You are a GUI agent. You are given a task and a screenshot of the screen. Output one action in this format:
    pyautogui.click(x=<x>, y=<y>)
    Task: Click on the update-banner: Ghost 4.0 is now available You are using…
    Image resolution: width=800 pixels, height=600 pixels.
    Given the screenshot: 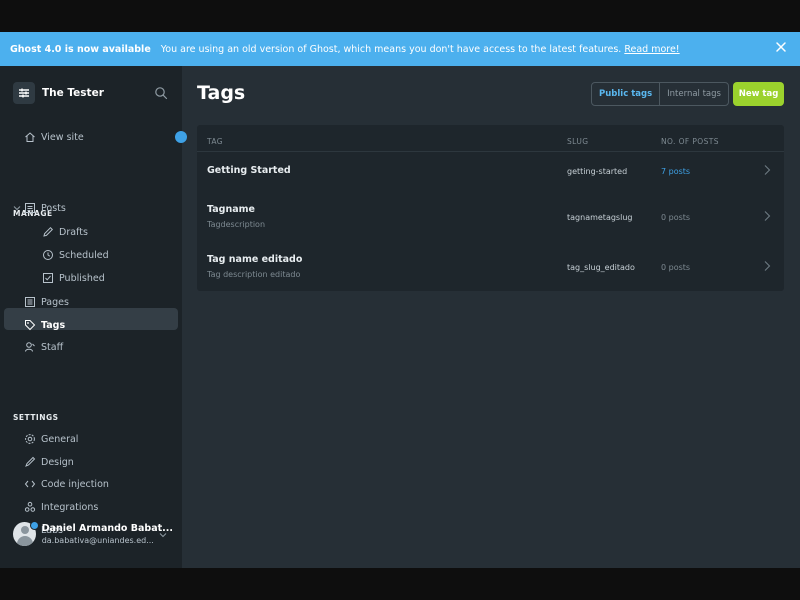 What is the action you would take?
    pyautogui.click(x=400, y=49)
    